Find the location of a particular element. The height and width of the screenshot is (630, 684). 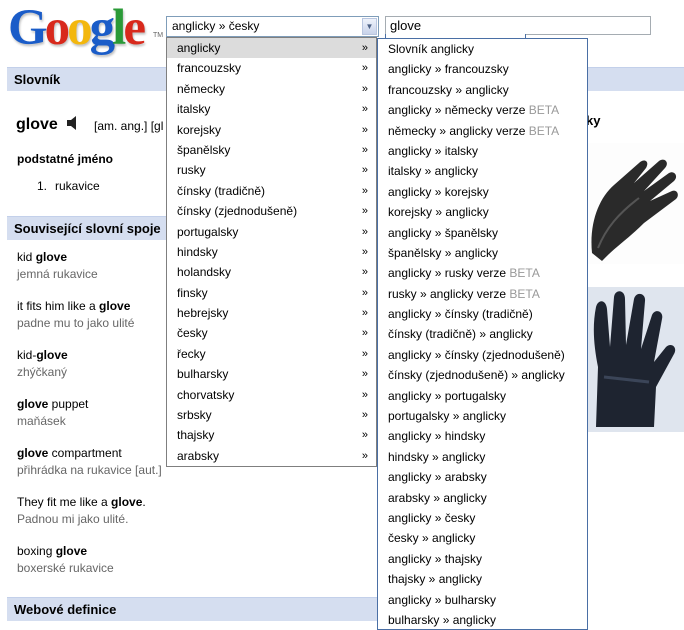

language-pair-label: portugalsky » anglicky is located at coordinates (447, 416).